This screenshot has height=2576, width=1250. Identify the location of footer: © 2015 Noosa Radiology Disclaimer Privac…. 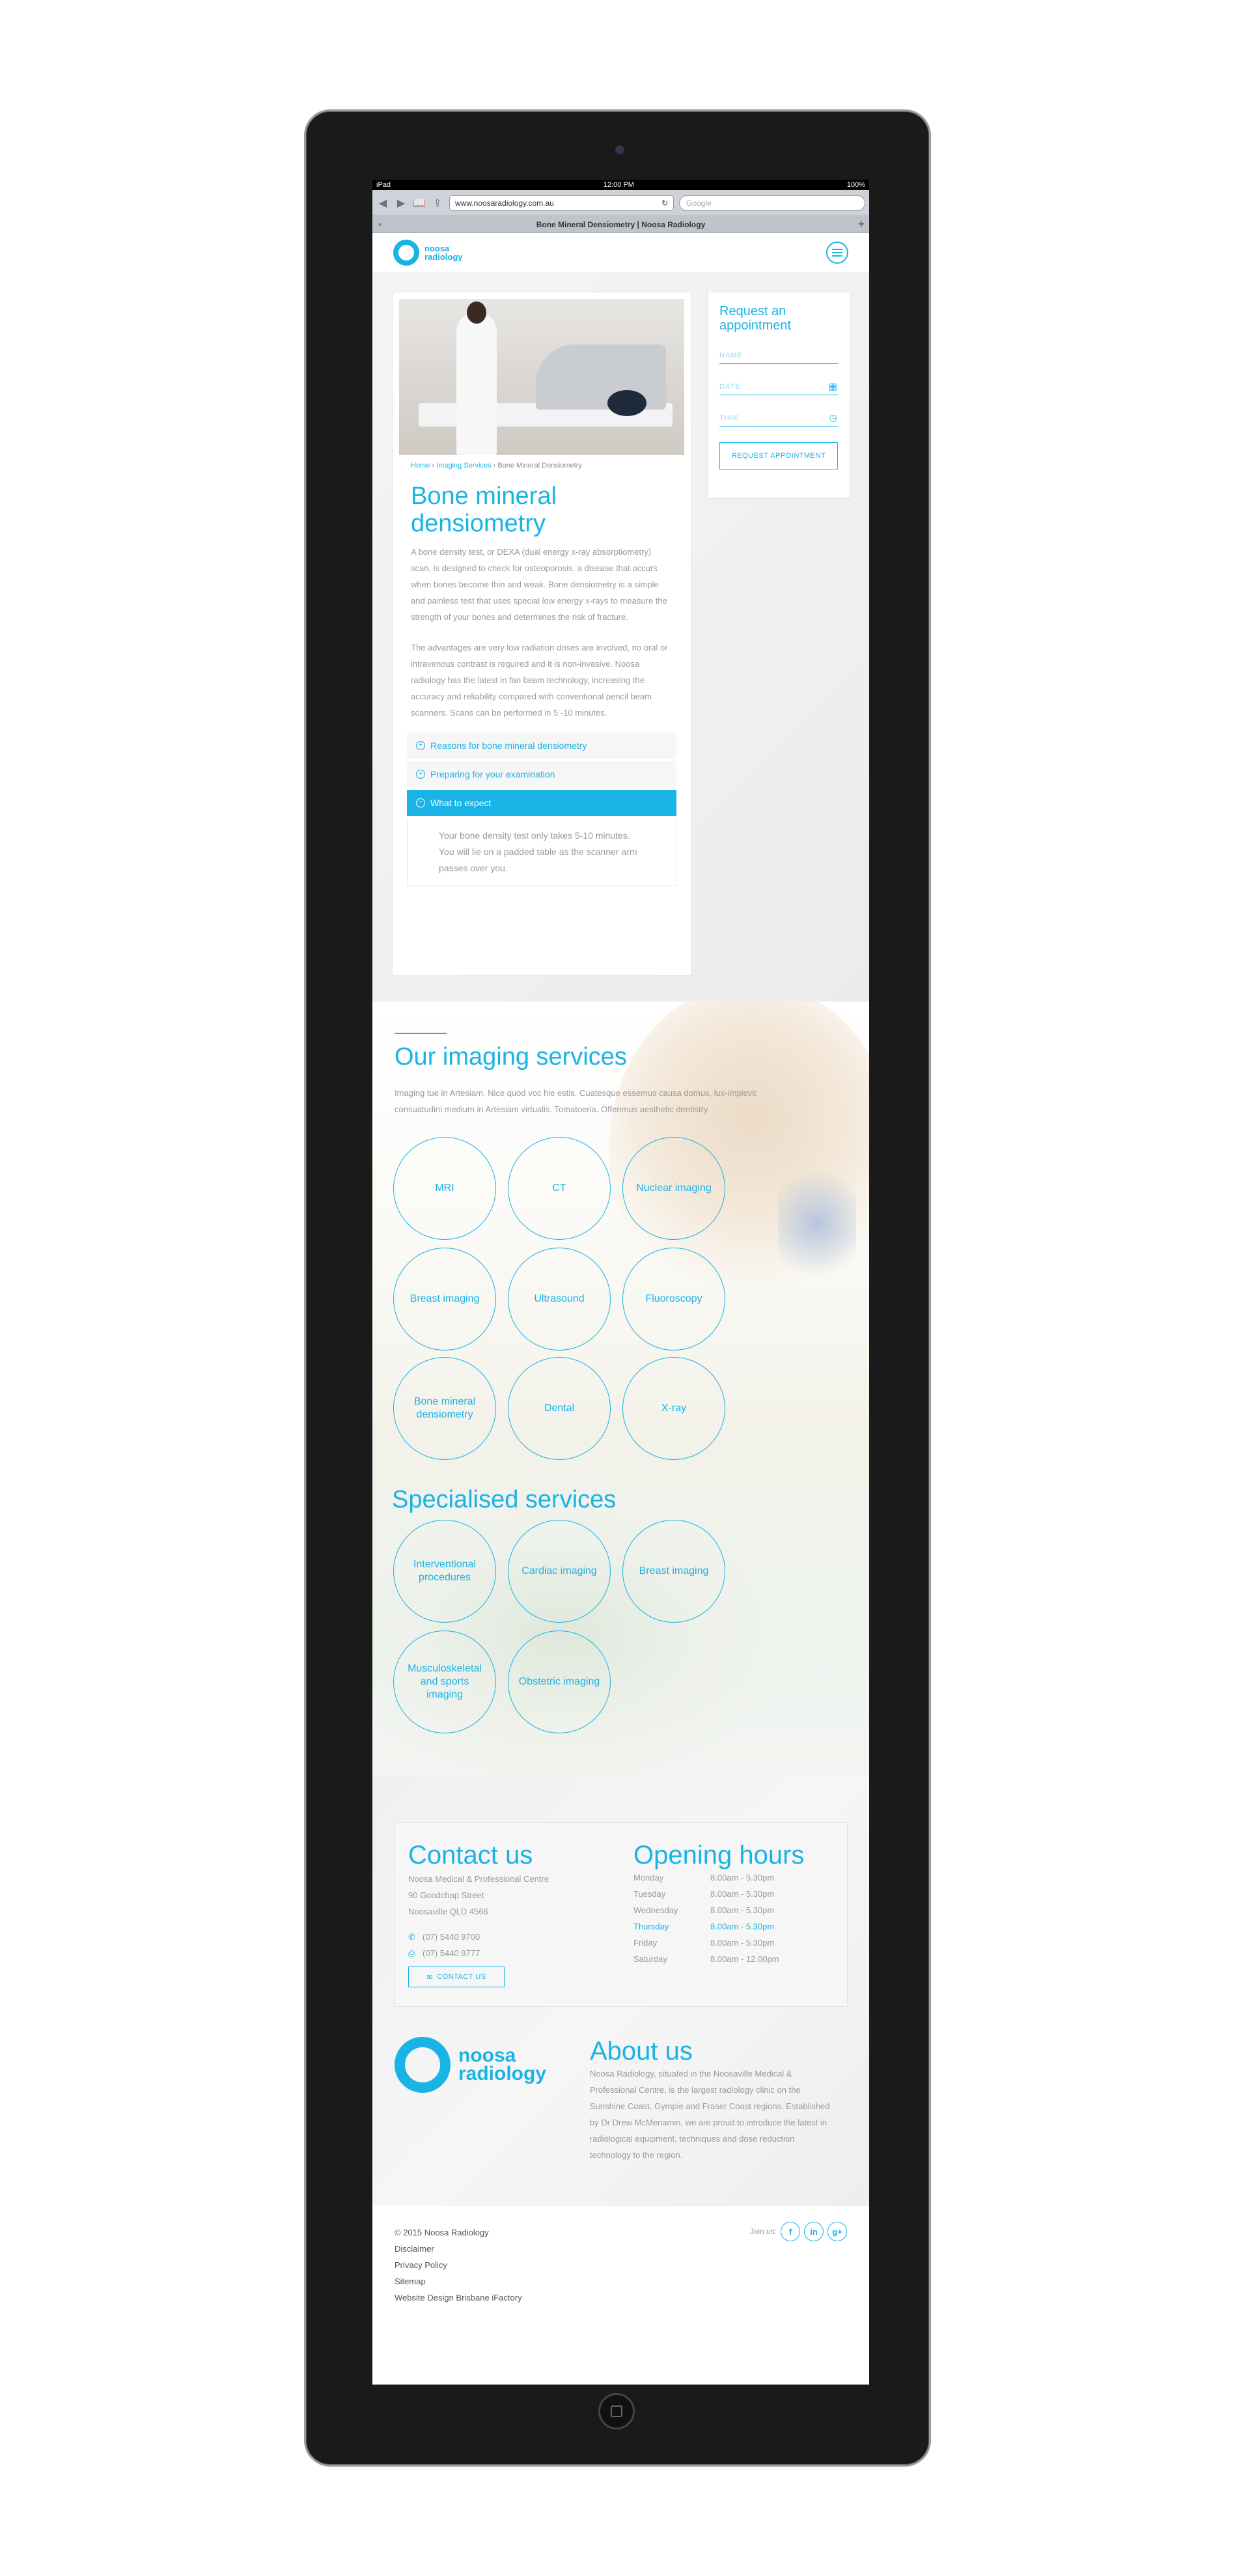
(620, 2264).